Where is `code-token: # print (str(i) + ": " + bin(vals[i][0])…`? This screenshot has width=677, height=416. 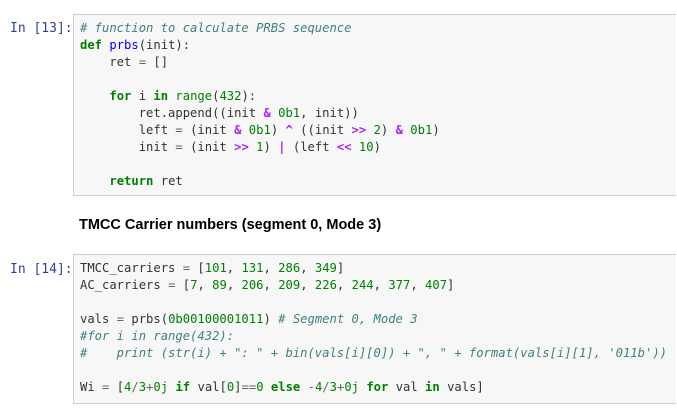
code-token: # print (str(i) + ": " + bin(vals[i][0])… is located at coordinates (373, 353).